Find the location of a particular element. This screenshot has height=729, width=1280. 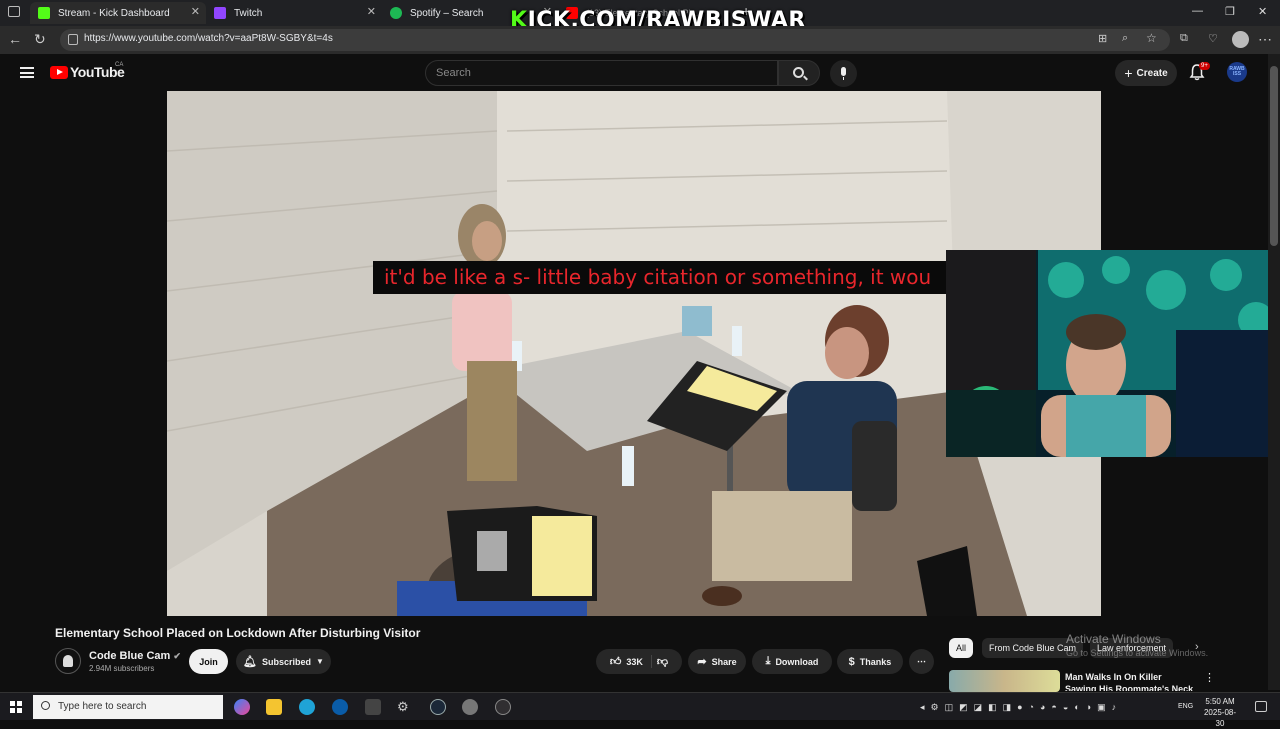

recommended-more-icon: ⋮ is located at coordinates (1209, 677).